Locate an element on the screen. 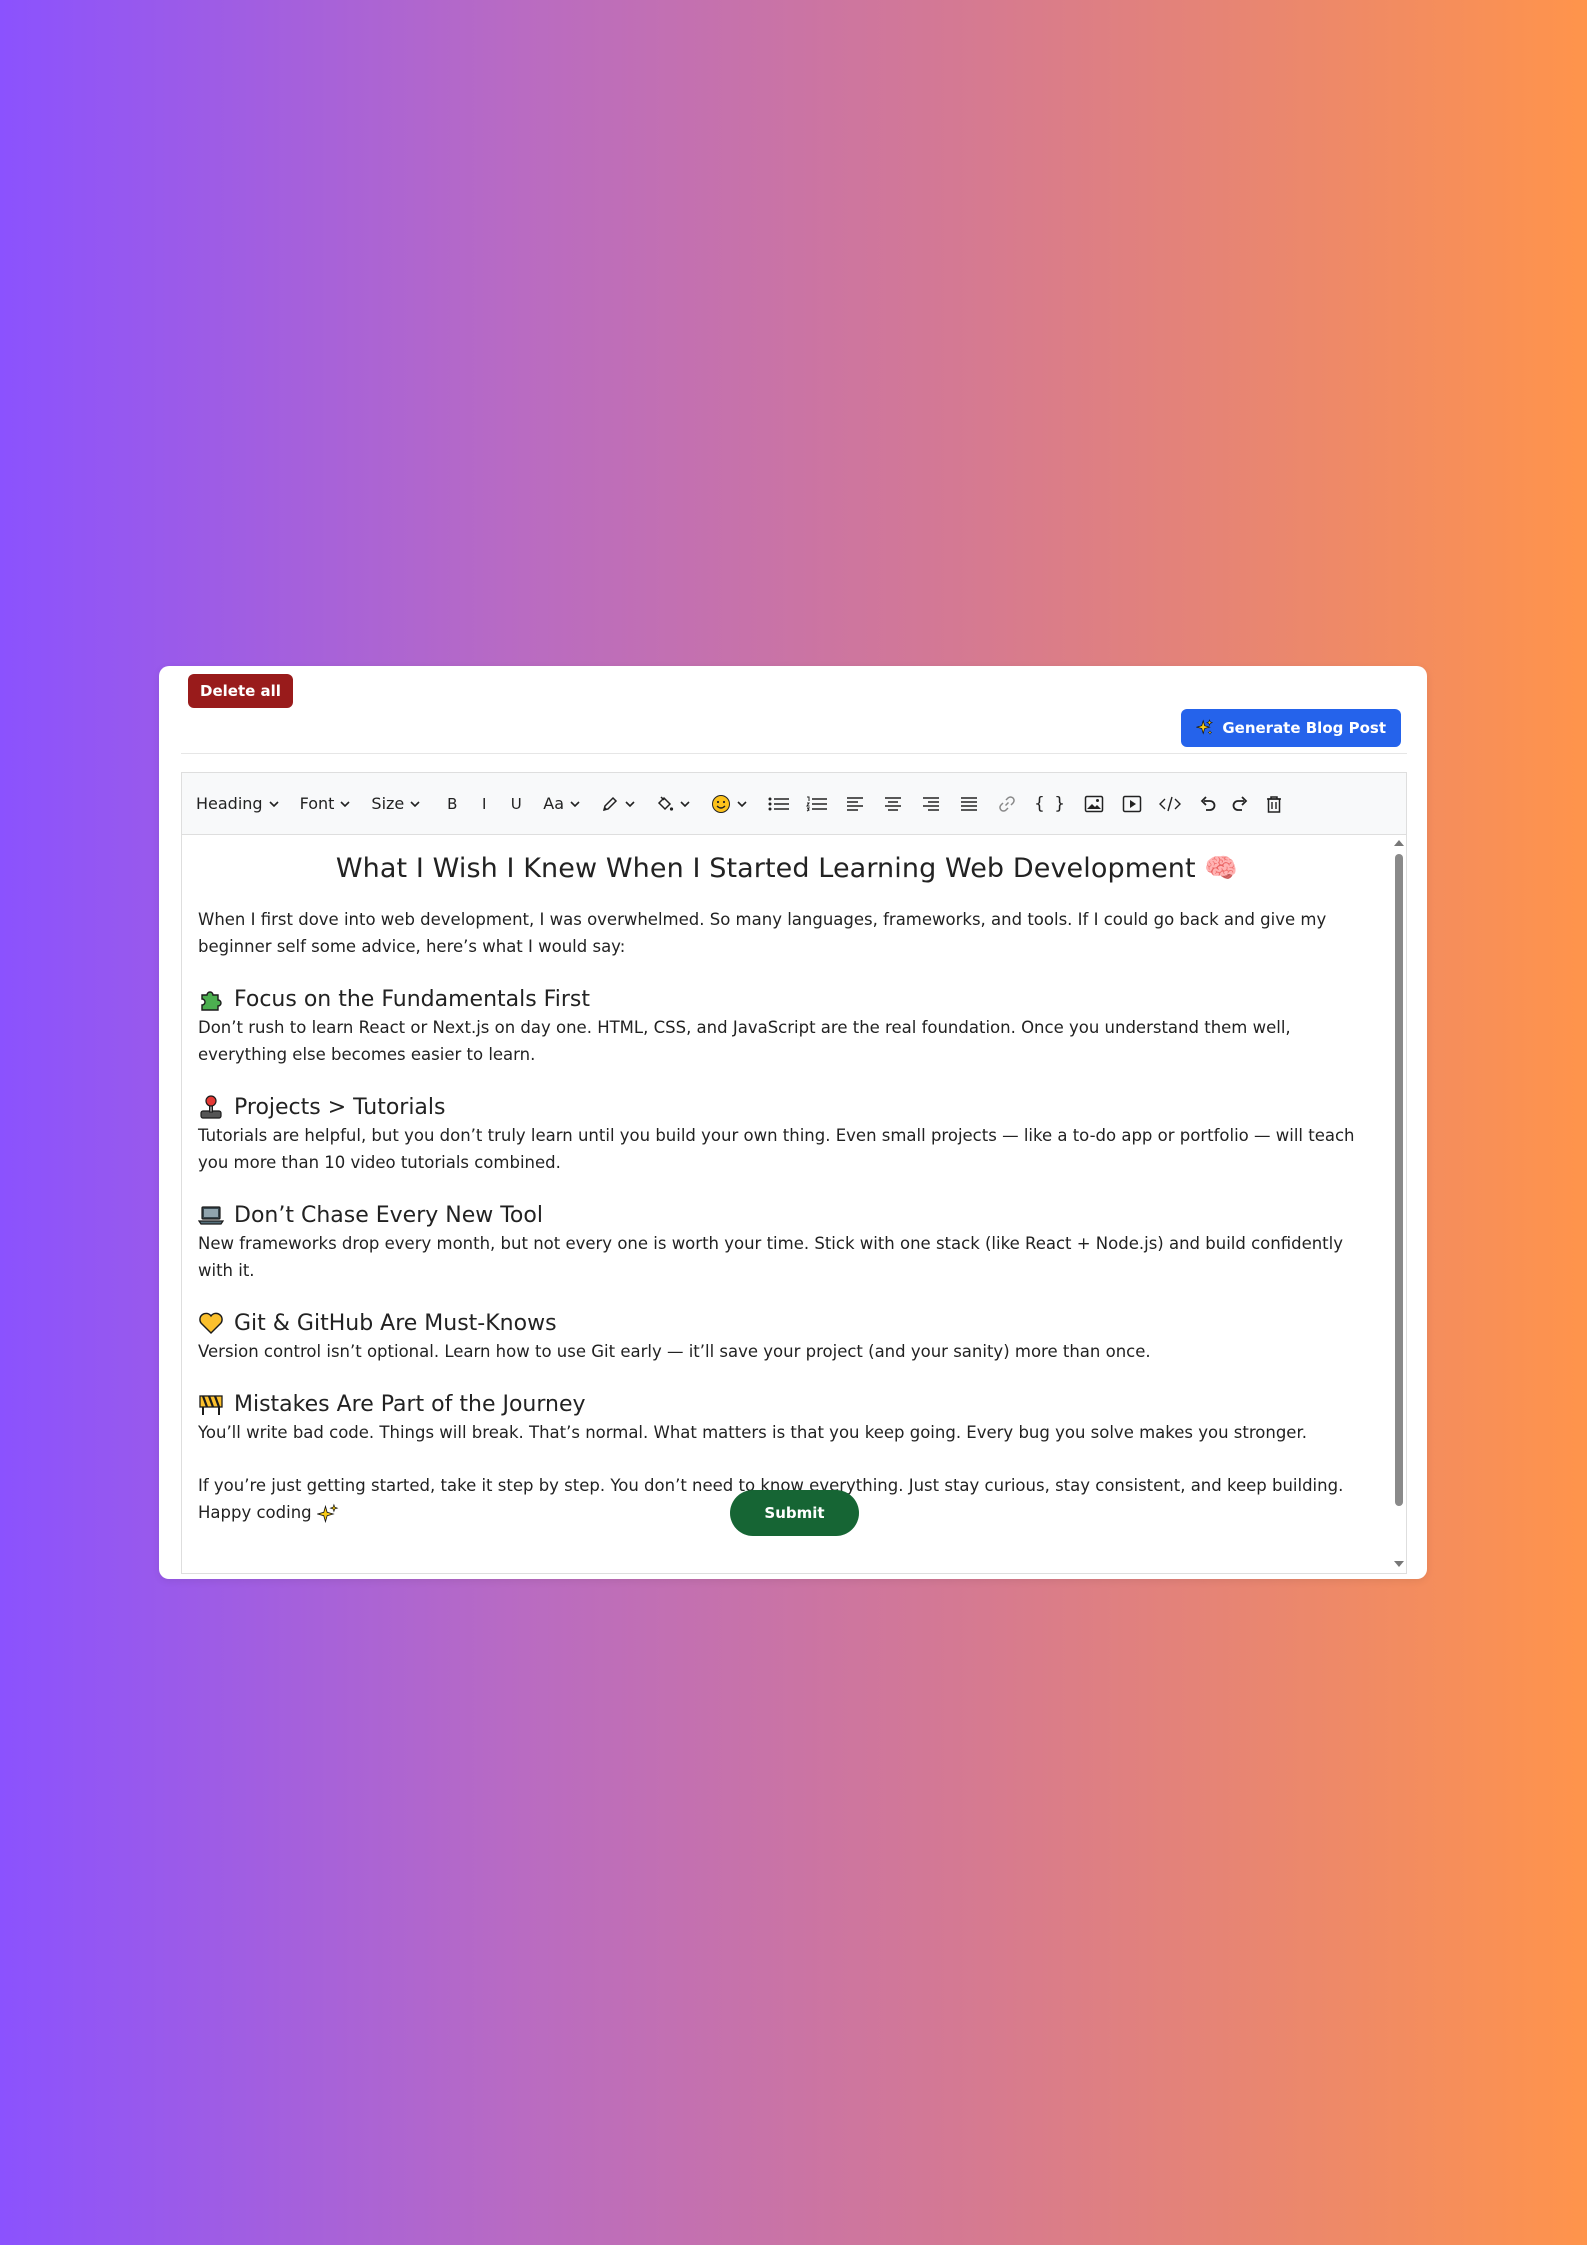  redo-icon is located at coordinates (1240, 803).